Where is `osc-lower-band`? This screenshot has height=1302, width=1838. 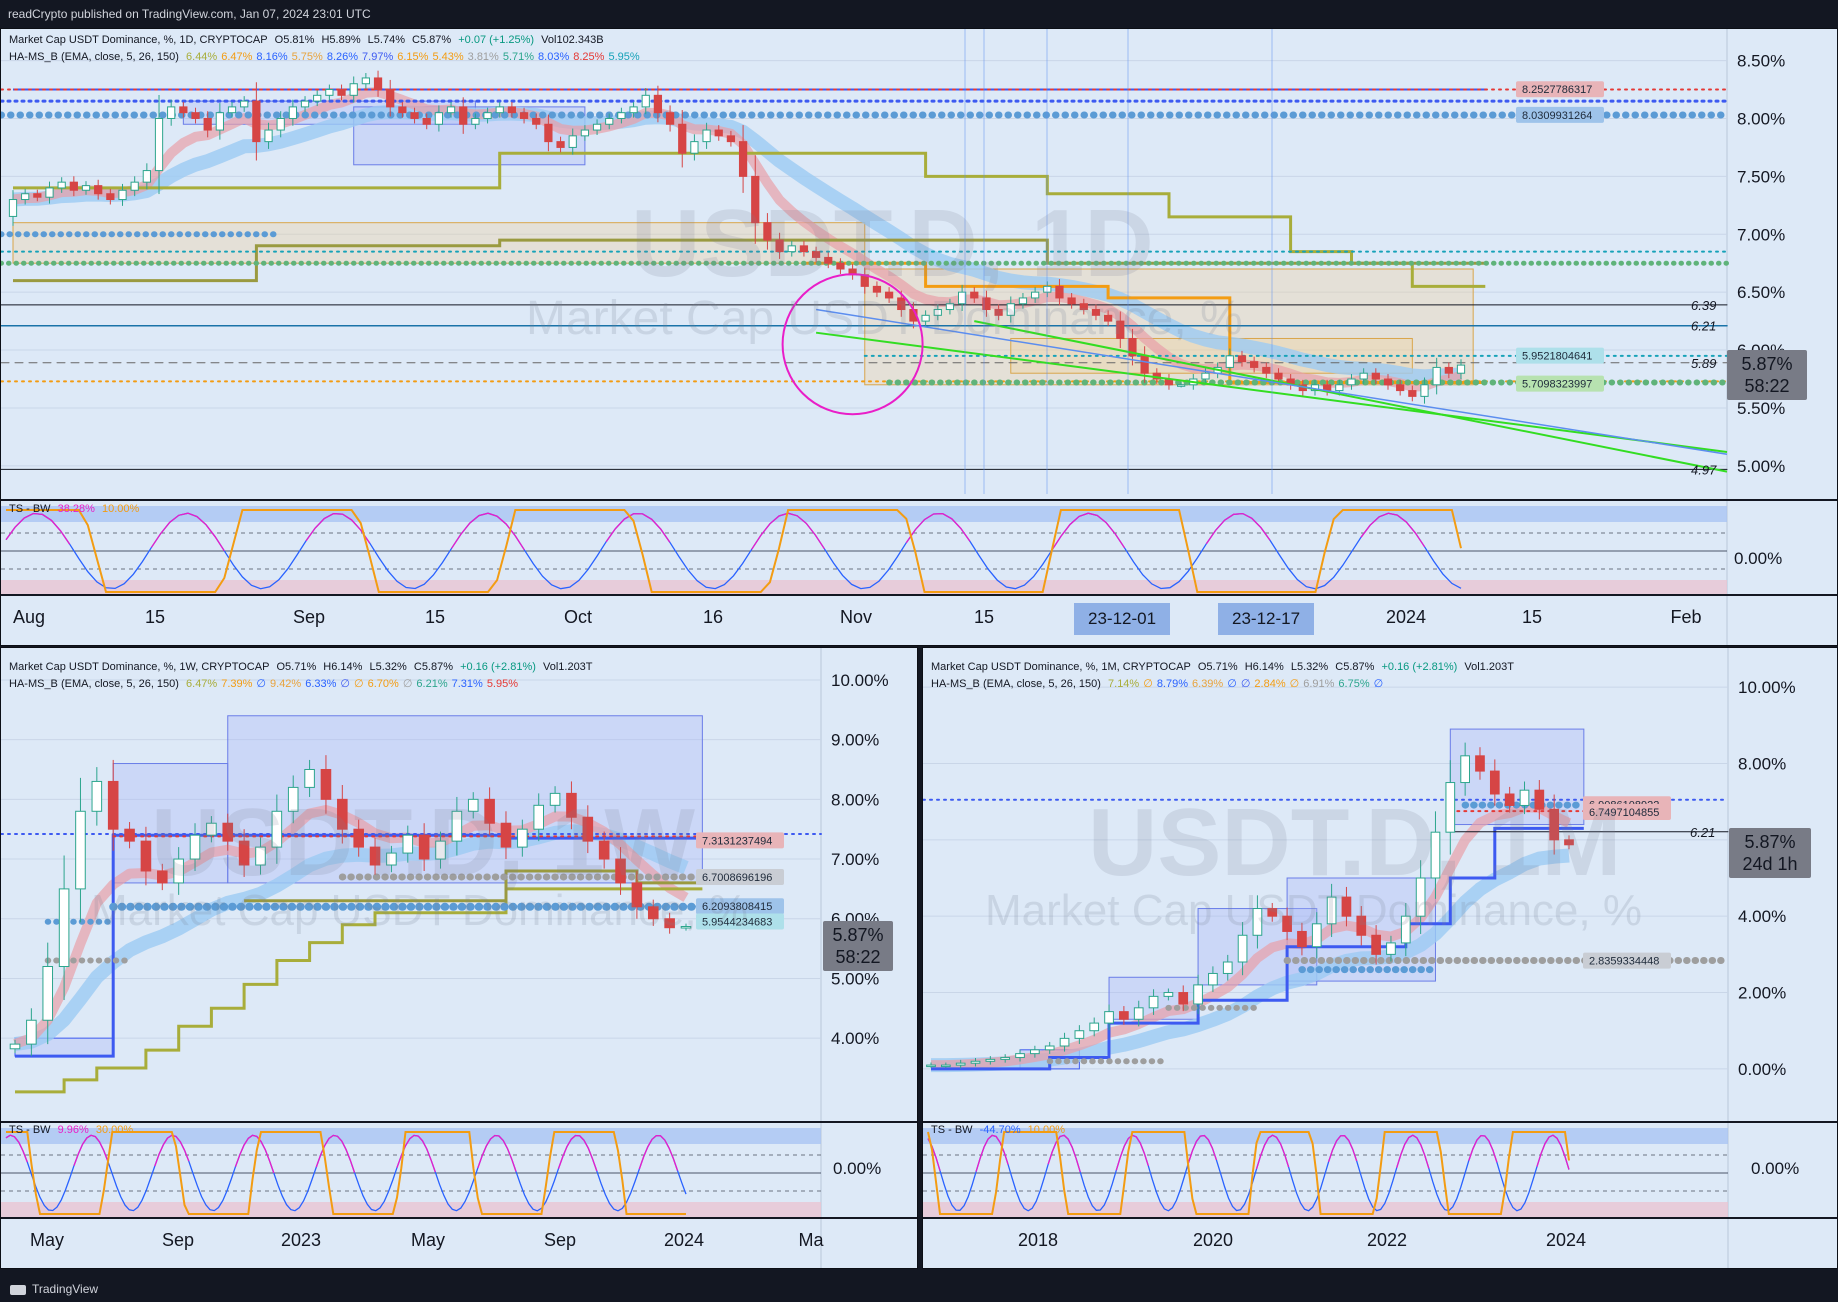
osc-lower-band is located at coordinates (1325, 1210).